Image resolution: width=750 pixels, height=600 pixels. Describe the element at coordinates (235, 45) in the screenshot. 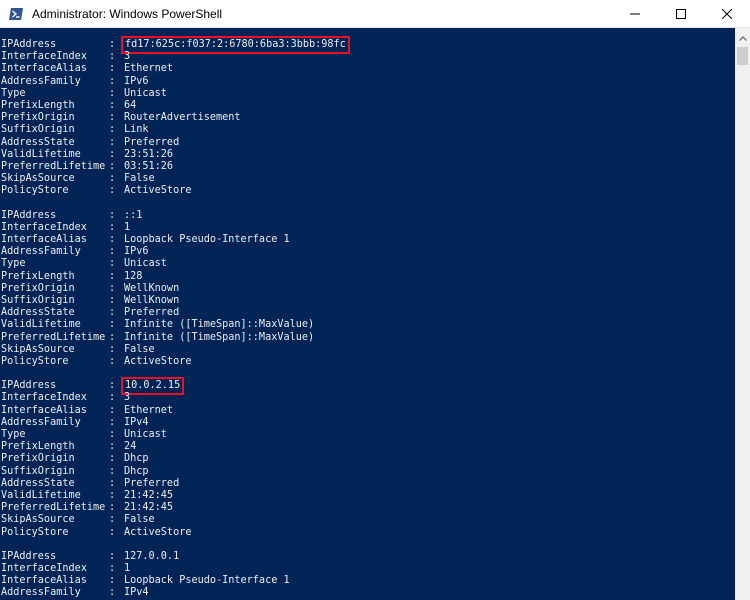

I see `highlighted-ip-value: fd17:625c:f037:2:6780:6ba3:3bbb:98fc` at that location.